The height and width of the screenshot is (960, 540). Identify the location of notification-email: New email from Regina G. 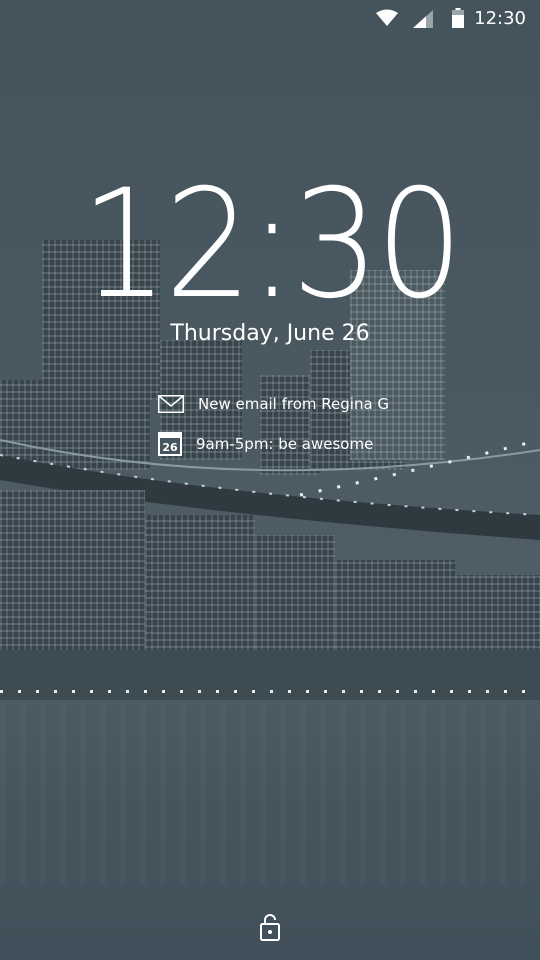
(273, 404).